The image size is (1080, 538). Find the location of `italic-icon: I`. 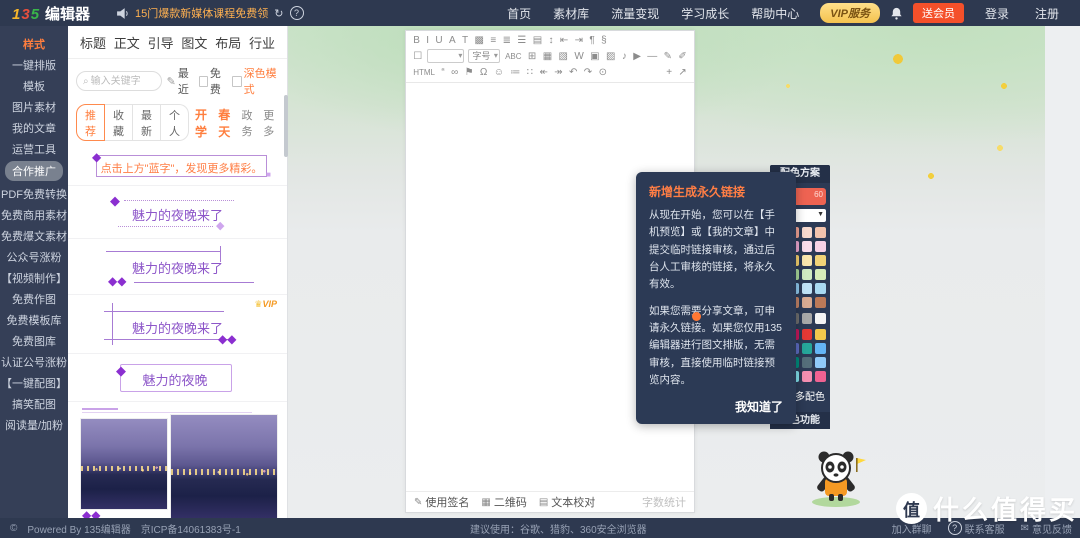

italic-icon: I is located at coordinates (427, 40).